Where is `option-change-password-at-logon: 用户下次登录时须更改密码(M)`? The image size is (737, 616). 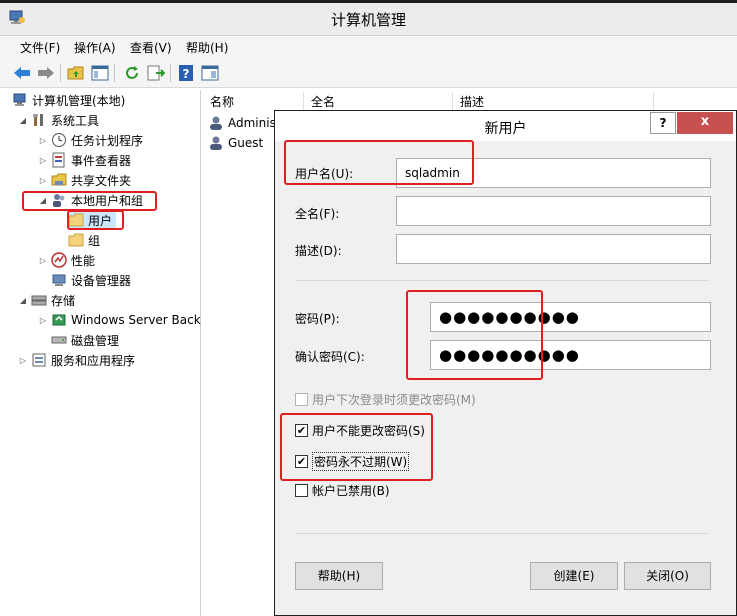
option-change-password-at-logon: 用户下次登录时须更改密码(M) is located at coordinates (385, 399).